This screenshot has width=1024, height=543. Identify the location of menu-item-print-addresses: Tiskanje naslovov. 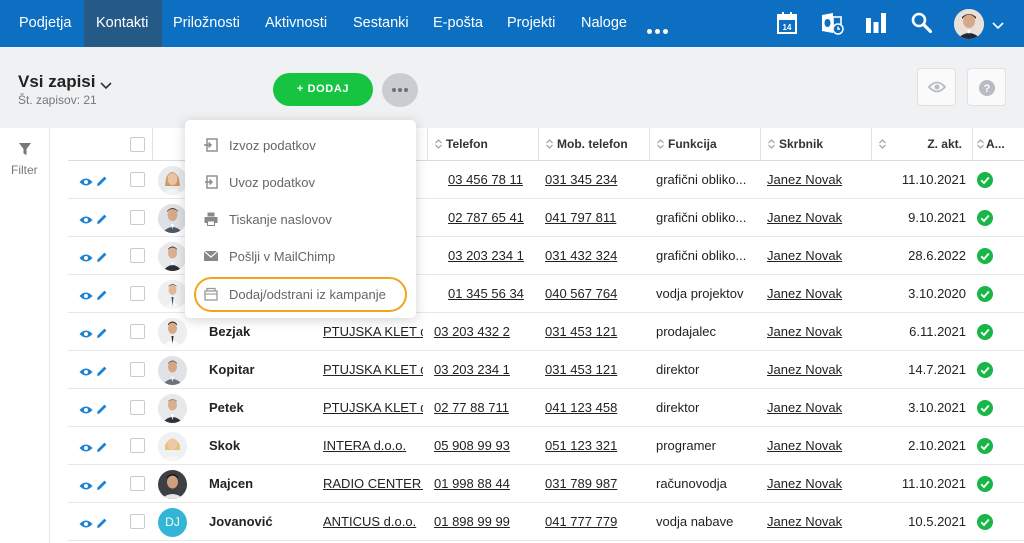
(300, 219).